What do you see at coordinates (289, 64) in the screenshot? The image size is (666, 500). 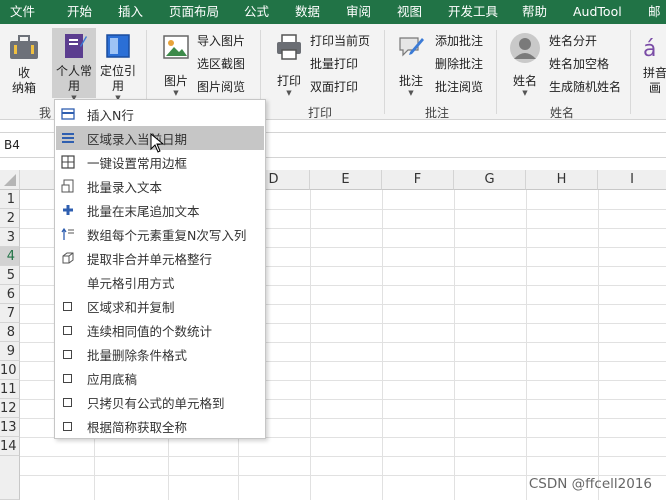 I see `print-button: 打印 ▼` at bounding box center [289, 64].